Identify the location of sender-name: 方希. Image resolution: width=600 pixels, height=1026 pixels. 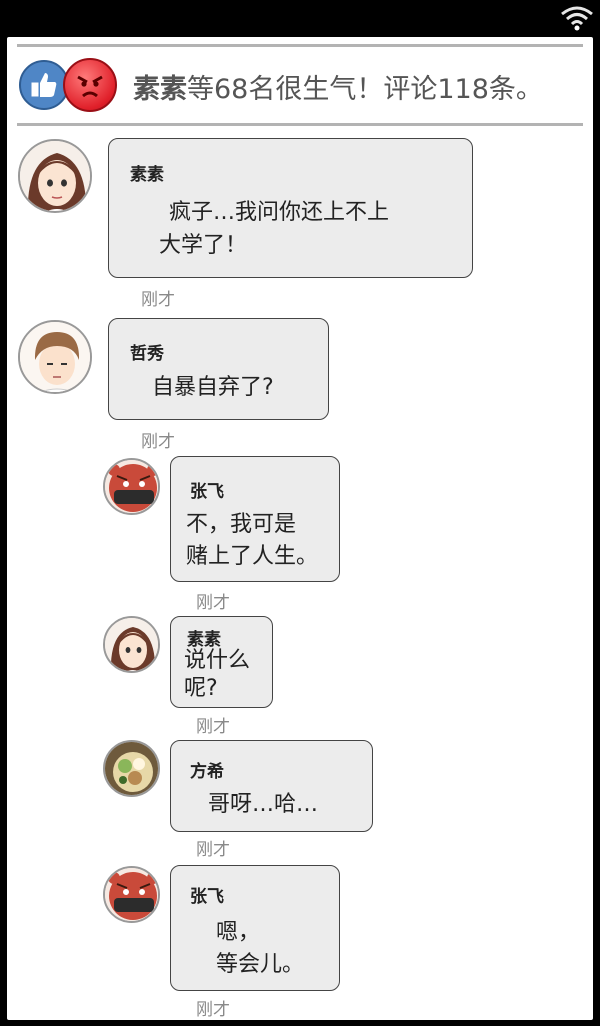
(207, 772).